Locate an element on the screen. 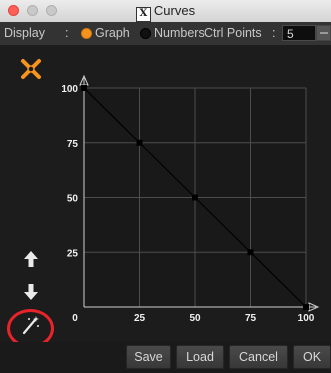  y-tick-label: 100 is located at coordinates (69, 89).